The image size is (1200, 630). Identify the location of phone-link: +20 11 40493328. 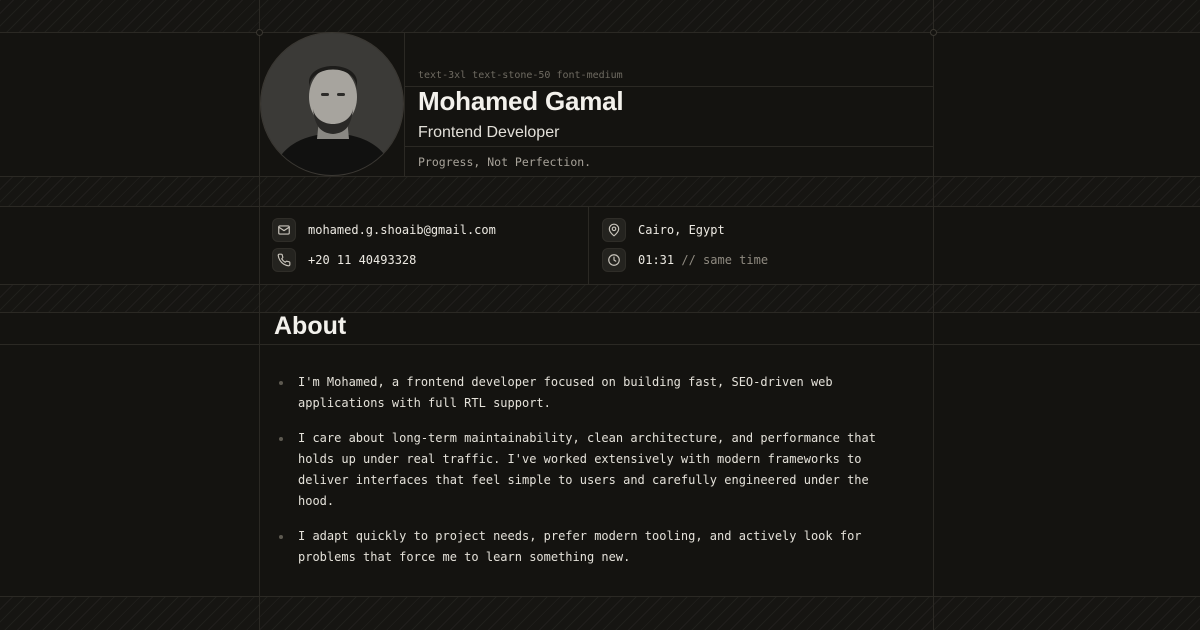
(362, 260).